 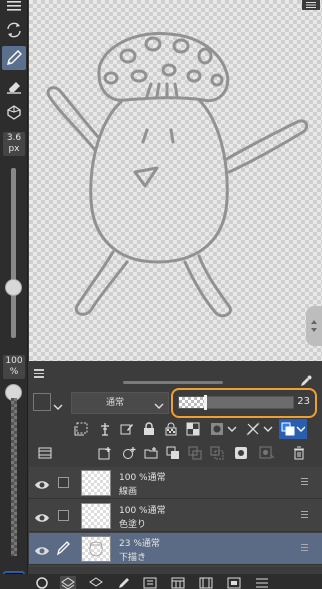 I want to click on layer-palette-tab-icon, so click(x=45, y=453).